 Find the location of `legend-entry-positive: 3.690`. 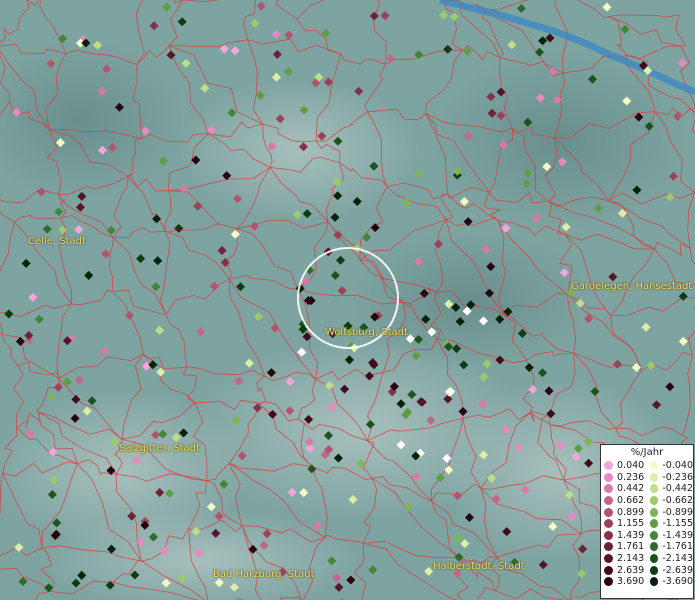

legend-entry-positive: 3.690 is located at coordinates (624, 581).